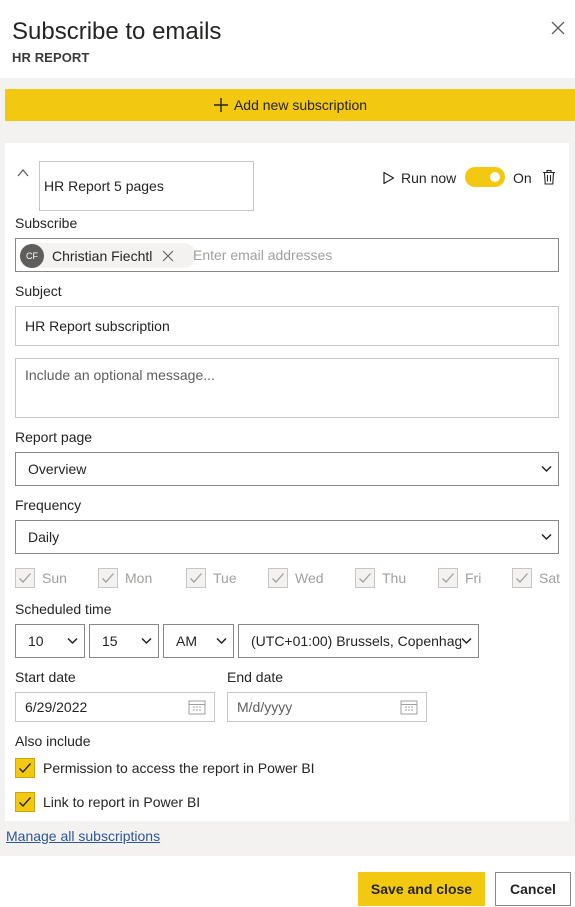 This screenshot has width=575, height=907. What do you see at coordinates (300, 105) in the screenshot?
I see `add-subscription-label: Add new subscription` at bounding box center [300, 105].